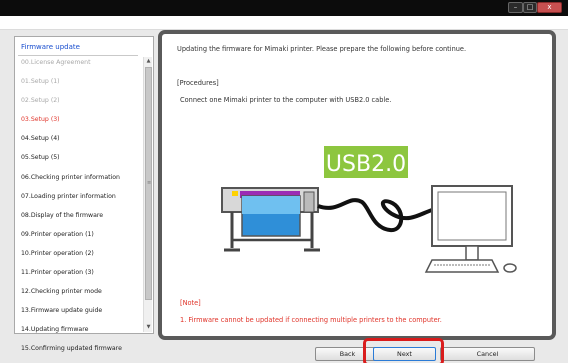  What do you see at coordinates (80, 353) in the screenshot?
I see `sidebar-step: 15.Confirming updated firmware` at bounding box center [80, 353].